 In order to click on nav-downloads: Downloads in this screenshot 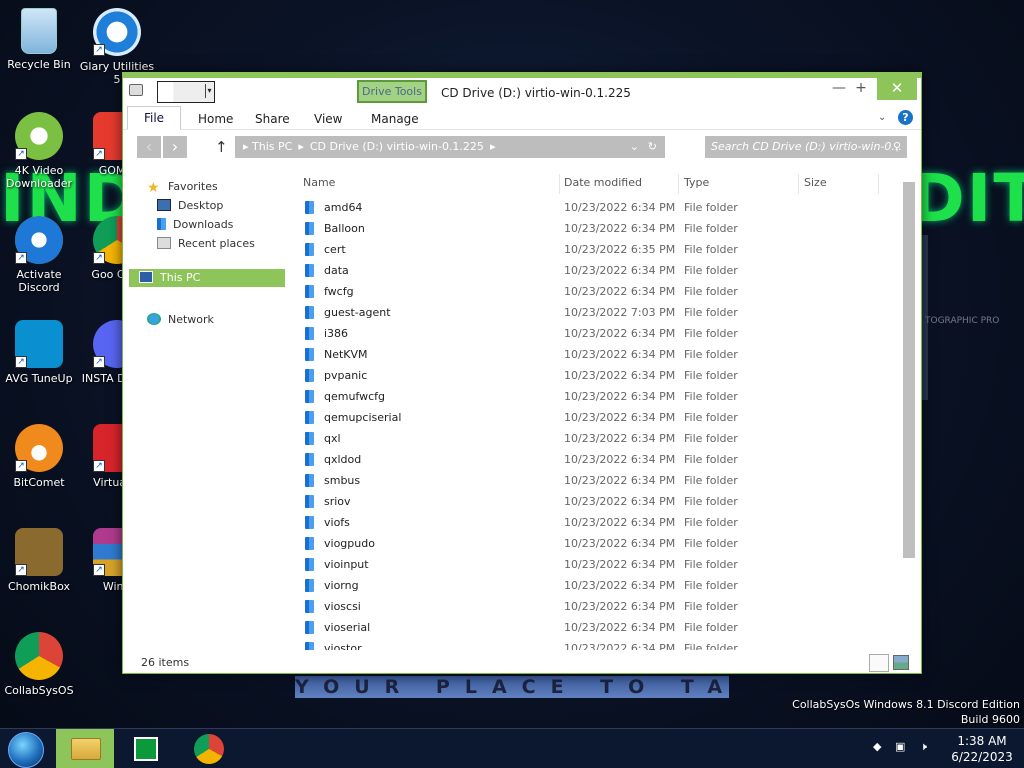, I will do `click(195, 224)`.